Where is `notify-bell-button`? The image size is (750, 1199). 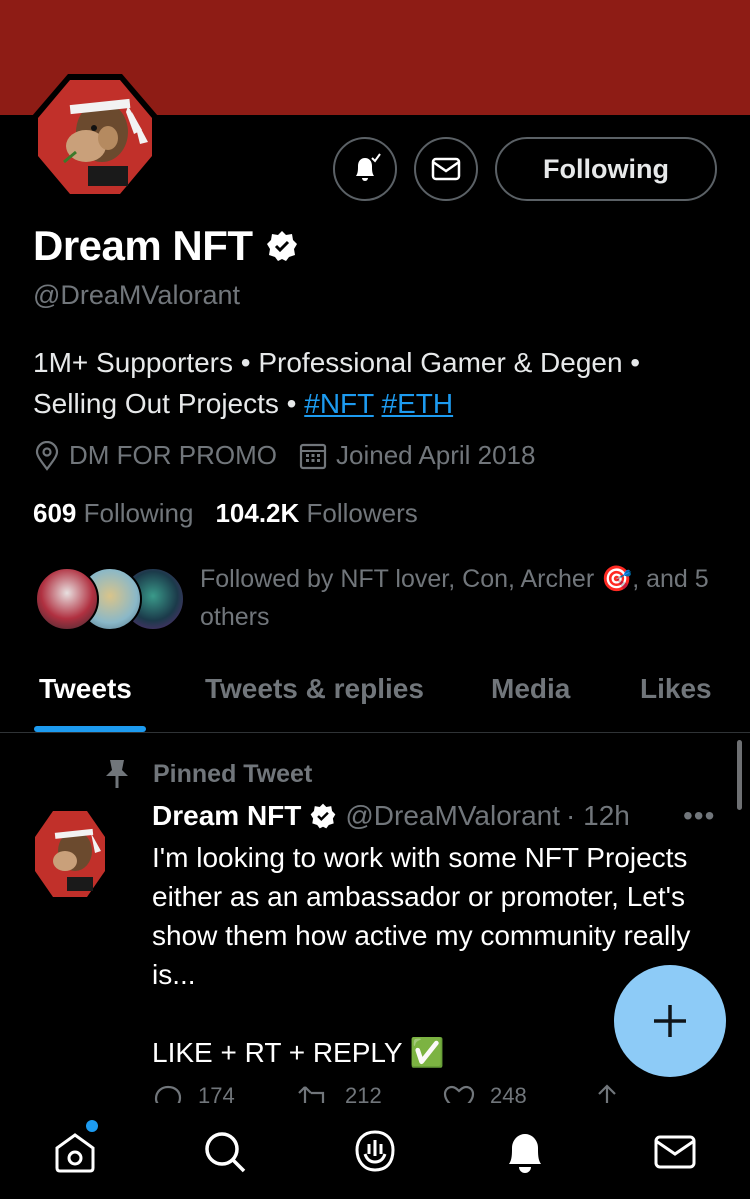 notify-bell-button is located at coordinates (365, 169).